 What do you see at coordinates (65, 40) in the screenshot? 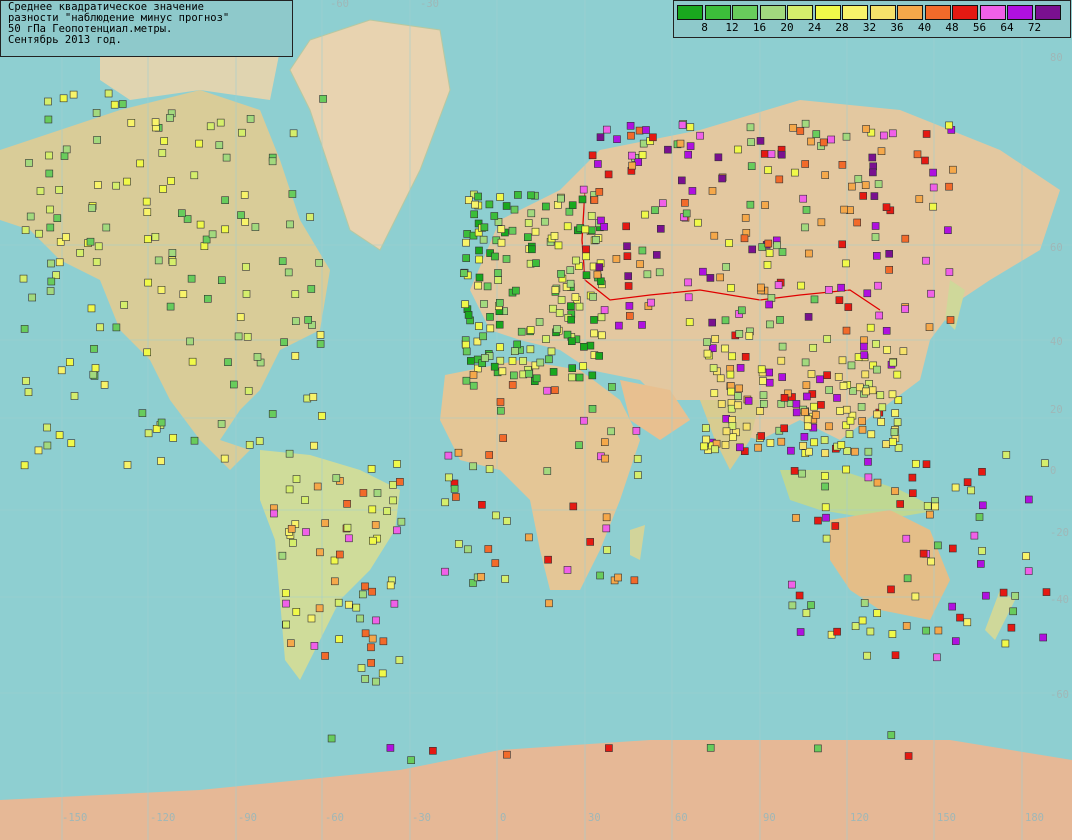
I see `info-date: Сентябрь 2013 год.` at bounding box center [65, 40].